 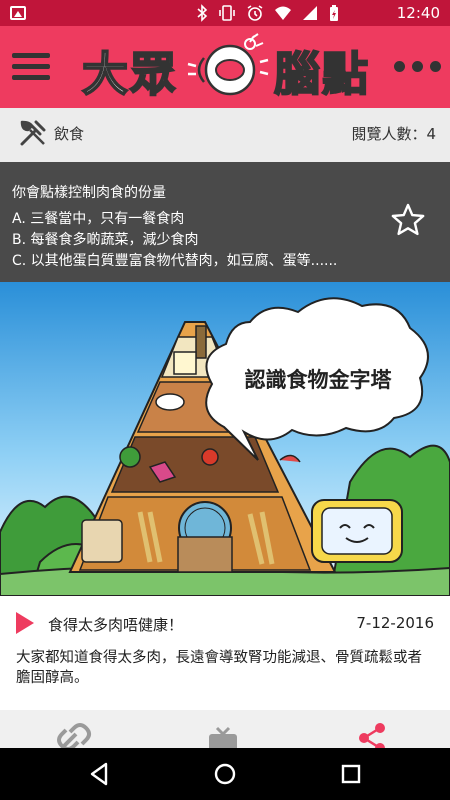 What do you see at coordinates (105, 240) in the screenshot?
I see `question-option-b: B. 每餐食多啲蔬菜，減少食肉` at bounding box center [105, 240].